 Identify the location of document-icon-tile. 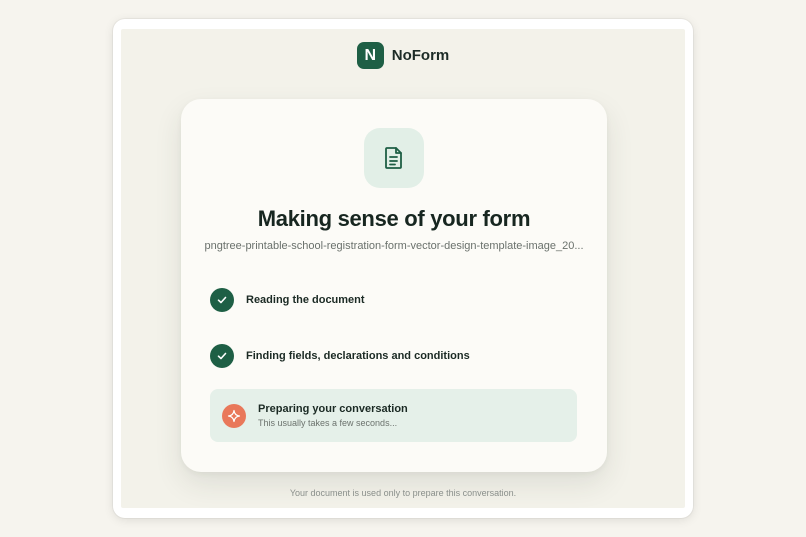
(394, 158).